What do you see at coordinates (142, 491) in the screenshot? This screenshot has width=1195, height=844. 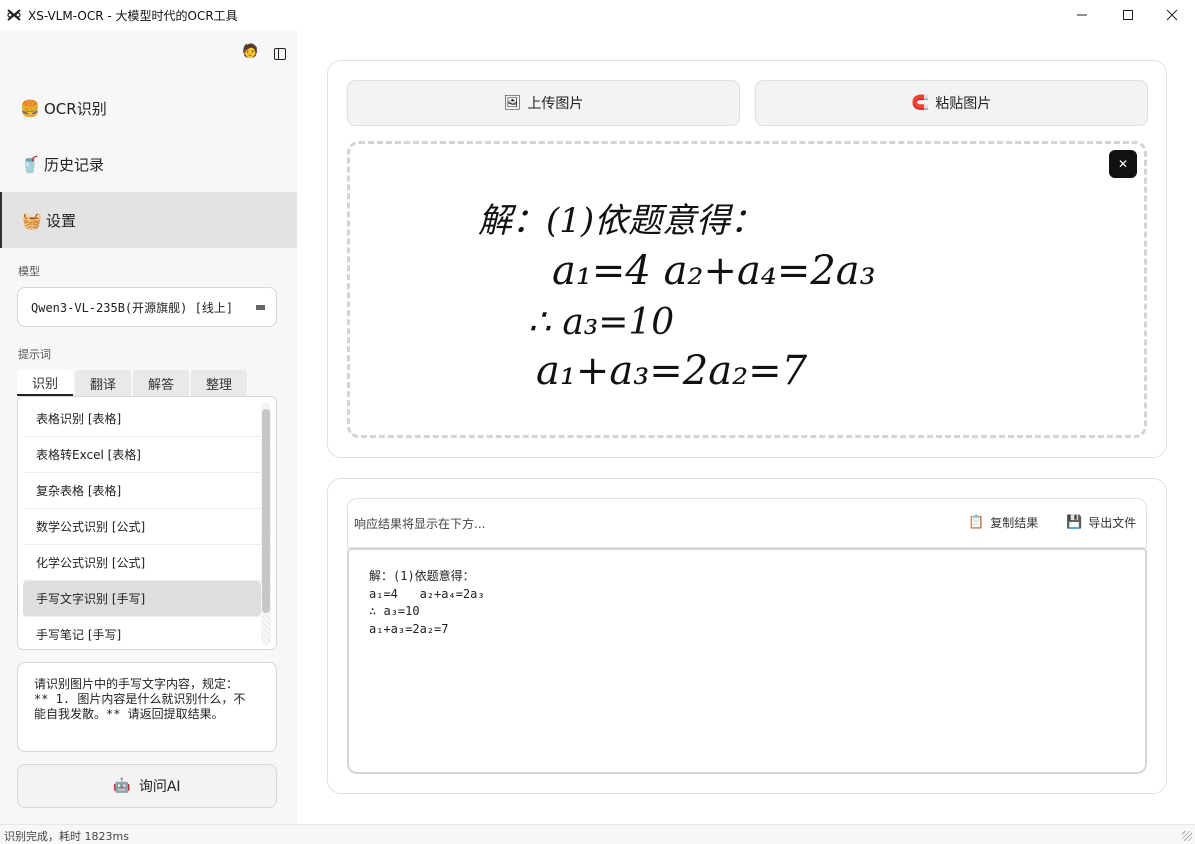 I see `list-item: 复杂表格 [表格]` at bounding box center [142, 491].